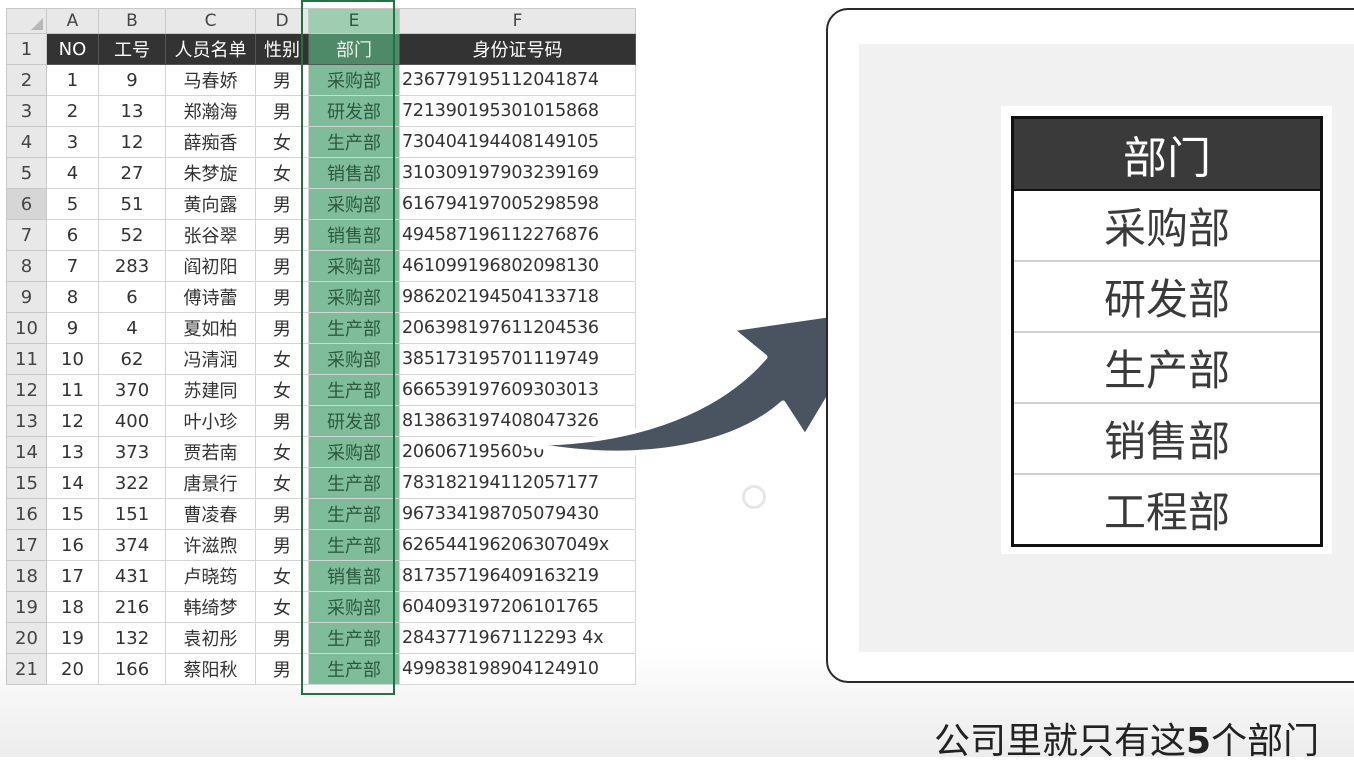 The height and width of the screenshot is (764, 1354). I want to click on table-cell: 236779195112041874, so click(517, 80).